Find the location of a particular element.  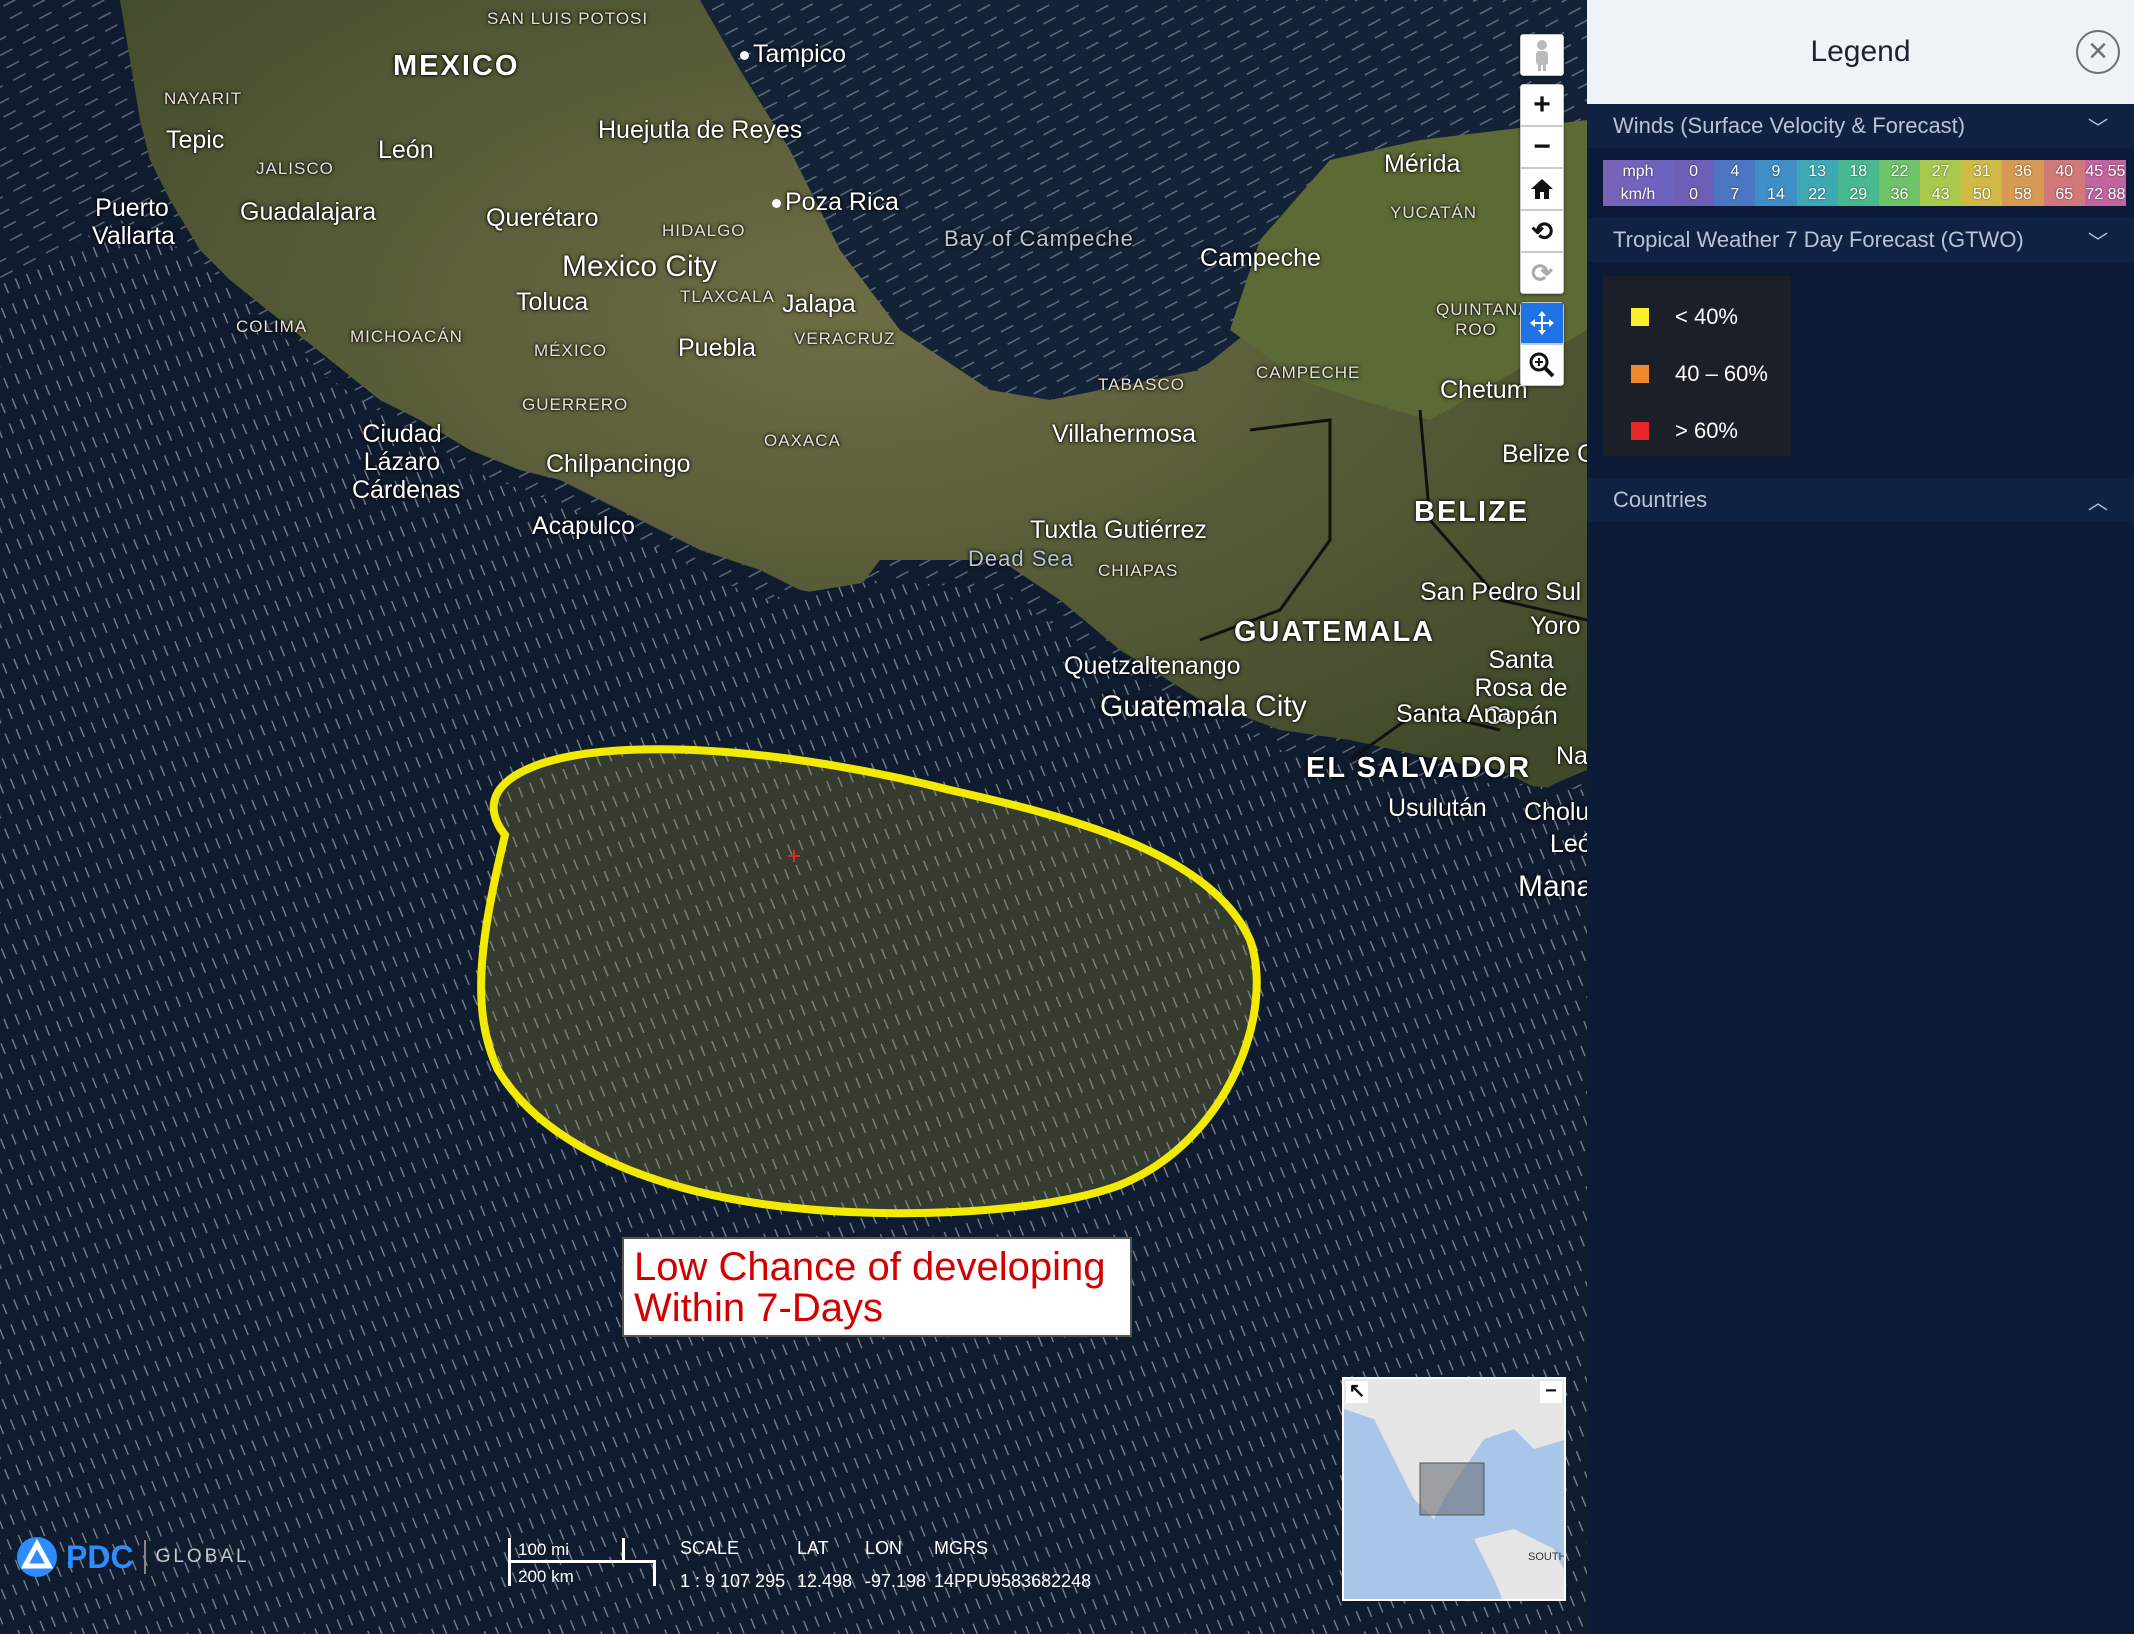

place-puebla: Puebla is located at coordinates (717, 348).